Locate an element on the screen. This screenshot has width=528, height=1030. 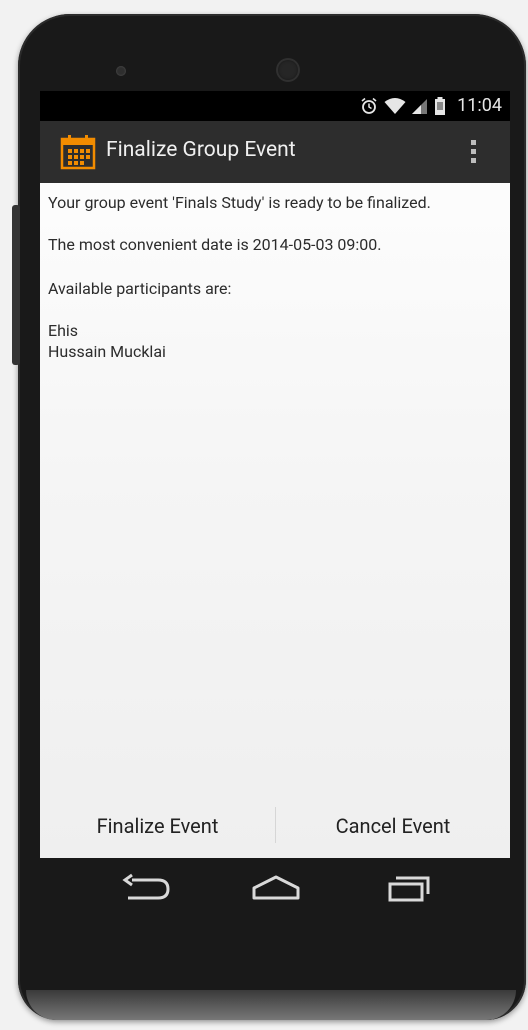
page-title: Finalize Group Event is located at coordinates (201, 150).